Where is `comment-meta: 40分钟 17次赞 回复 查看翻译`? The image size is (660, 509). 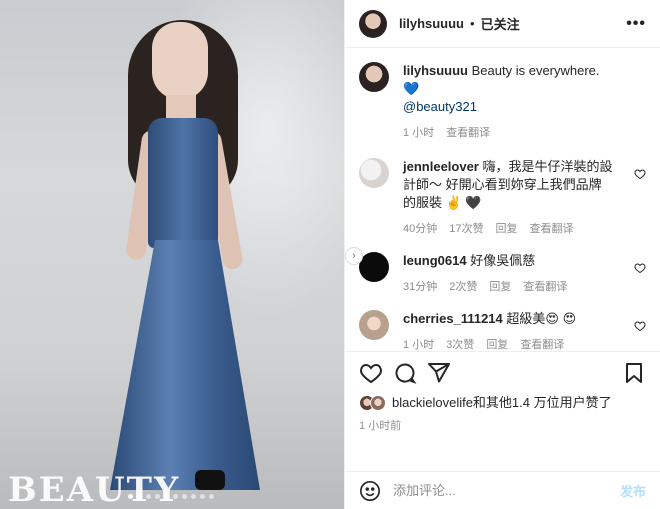
comment-meta: 40分钟 17次赞 回复 查看翻译 is located at coordinates (508, 229).